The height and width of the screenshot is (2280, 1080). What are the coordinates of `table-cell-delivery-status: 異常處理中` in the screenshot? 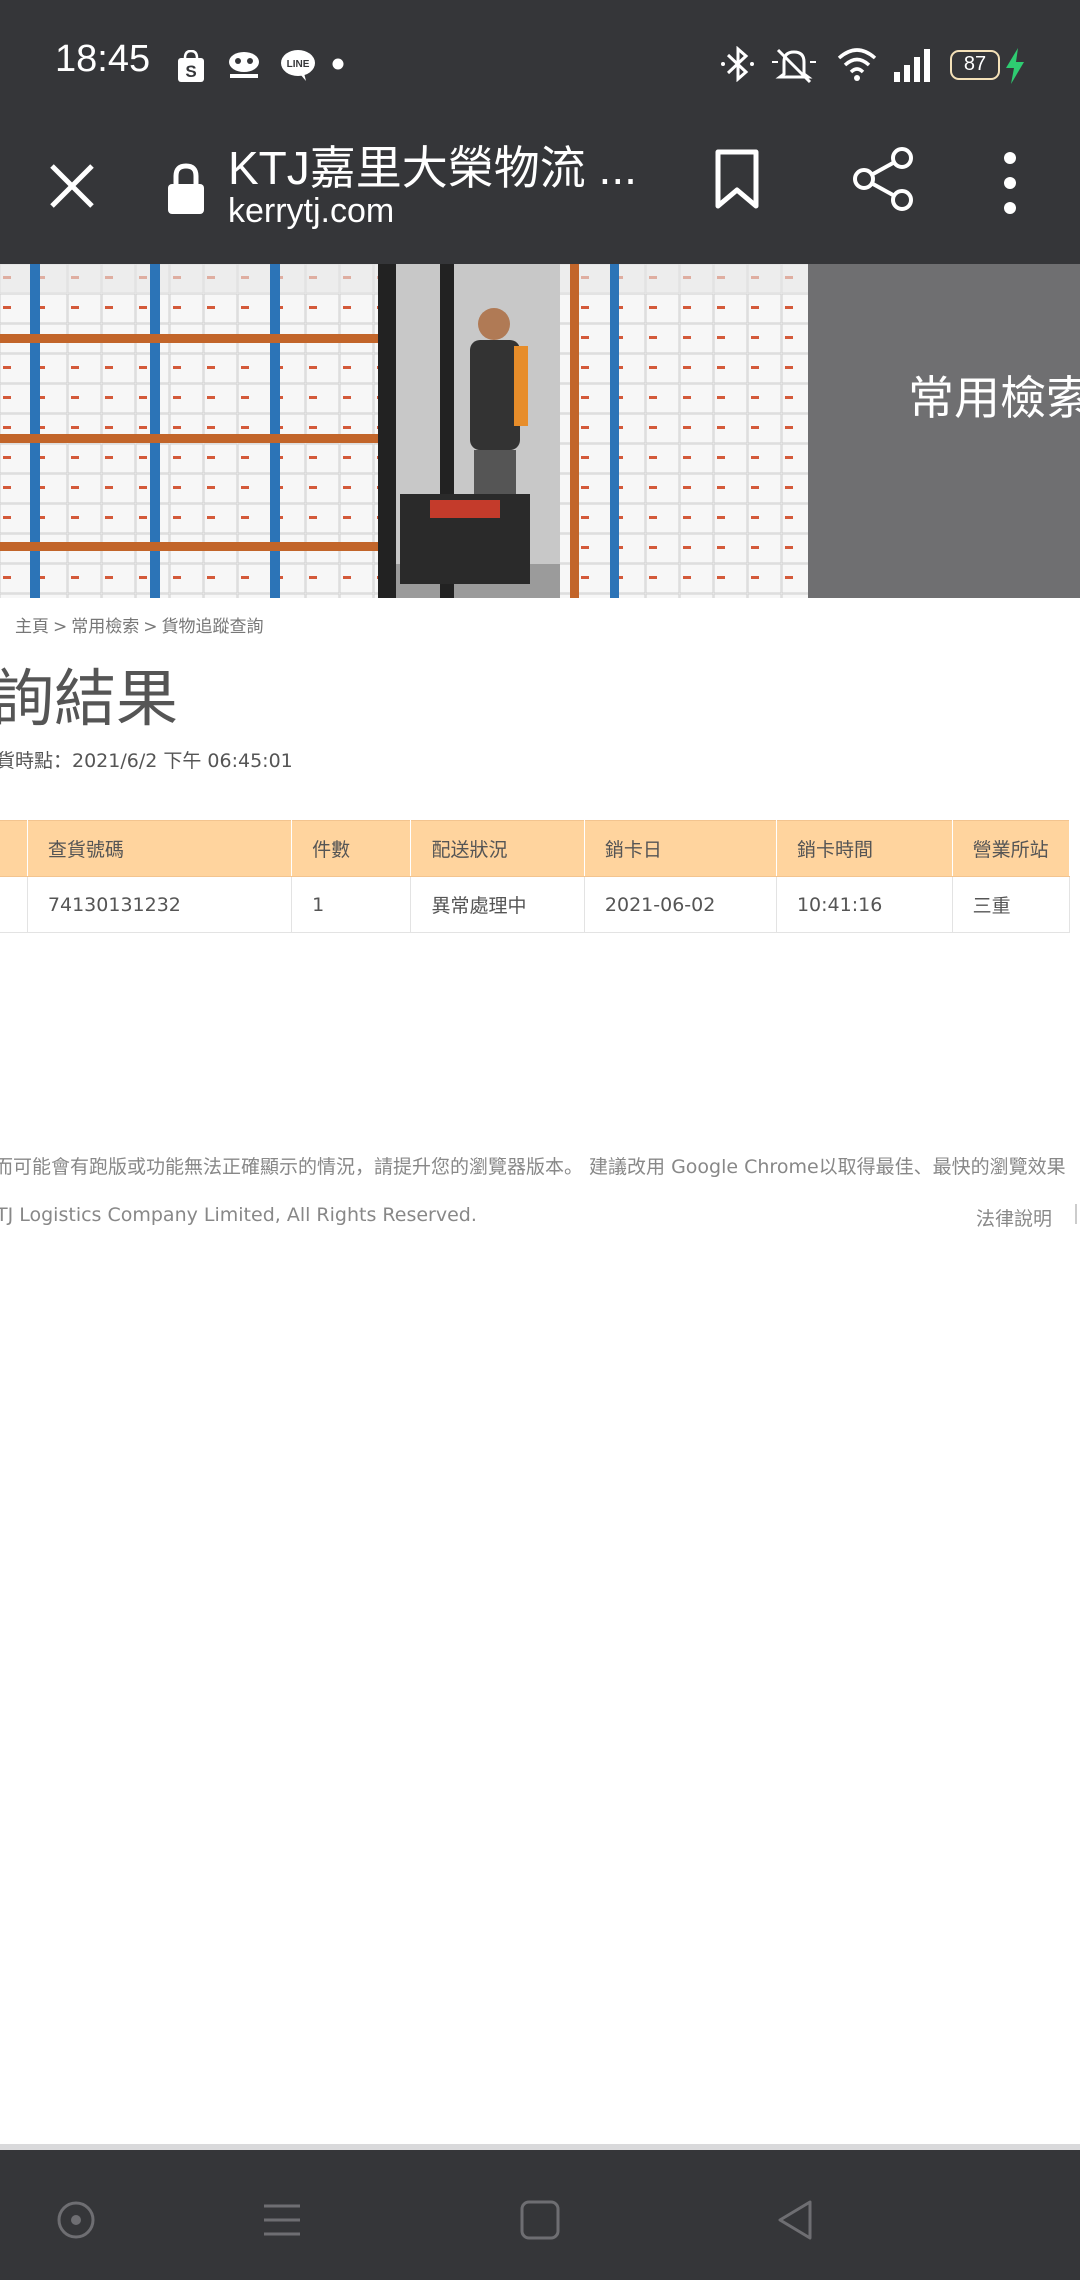 It's located at (497, 904).